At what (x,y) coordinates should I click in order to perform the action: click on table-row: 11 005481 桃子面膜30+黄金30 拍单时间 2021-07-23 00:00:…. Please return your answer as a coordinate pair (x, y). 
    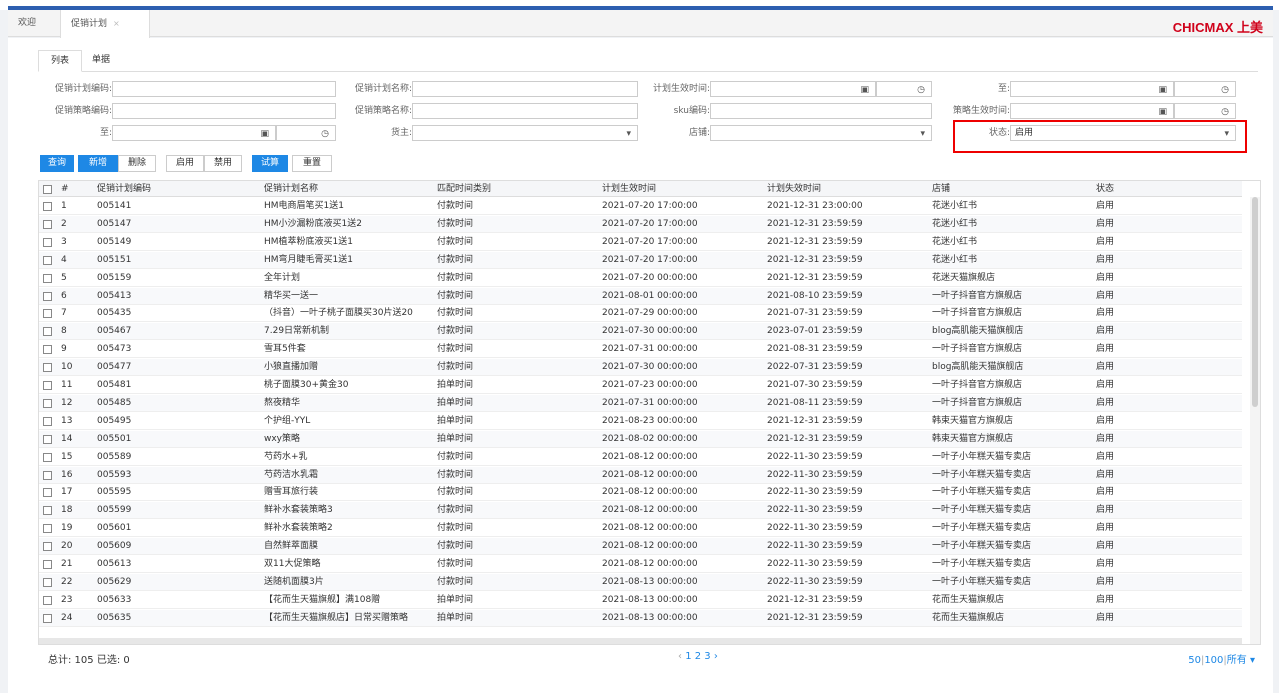
    Looking at the image, I should click on (640, 385).